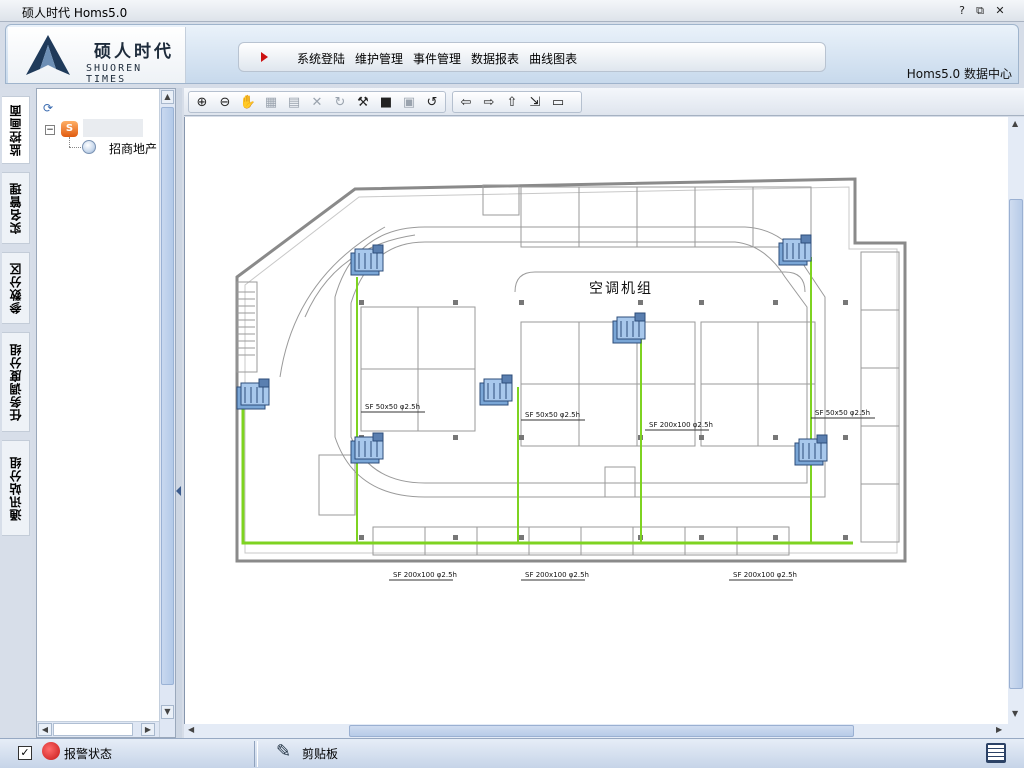  I want to click on panel-splitter, so click(179, 413).